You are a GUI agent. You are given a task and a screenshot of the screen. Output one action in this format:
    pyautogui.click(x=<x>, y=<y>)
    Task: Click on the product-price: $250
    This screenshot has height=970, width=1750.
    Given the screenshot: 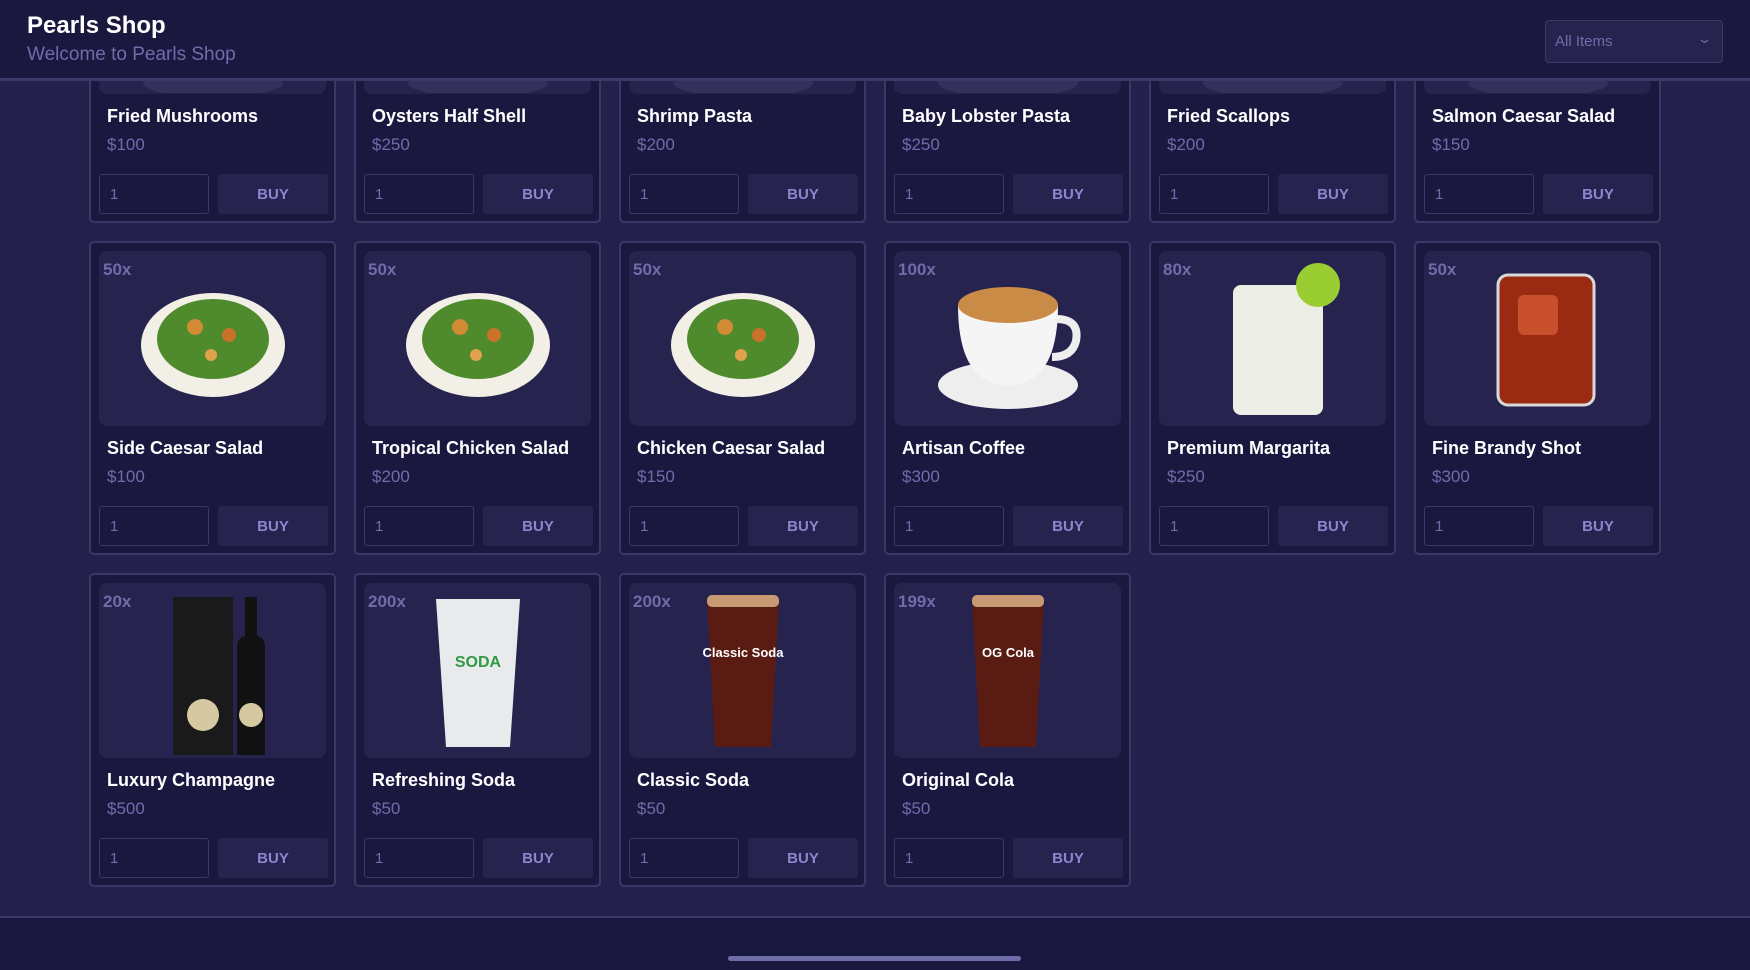 What is the action you would take?
    pyautogui.click(x=921, y=144)
    